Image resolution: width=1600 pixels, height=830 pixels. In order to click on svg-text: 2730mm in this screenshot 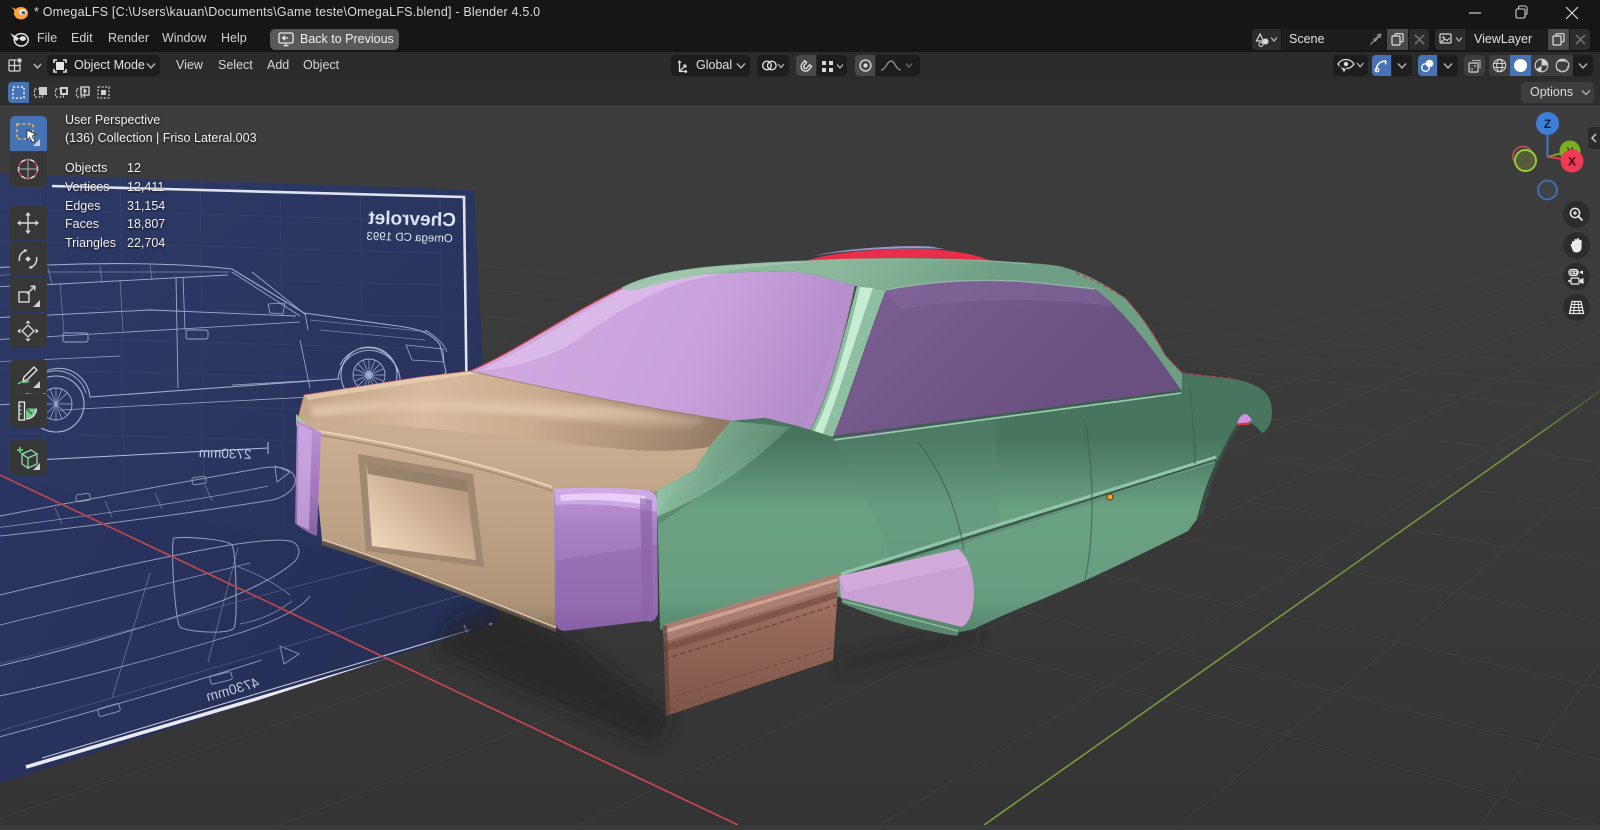, I will do `click(225, 453)`.